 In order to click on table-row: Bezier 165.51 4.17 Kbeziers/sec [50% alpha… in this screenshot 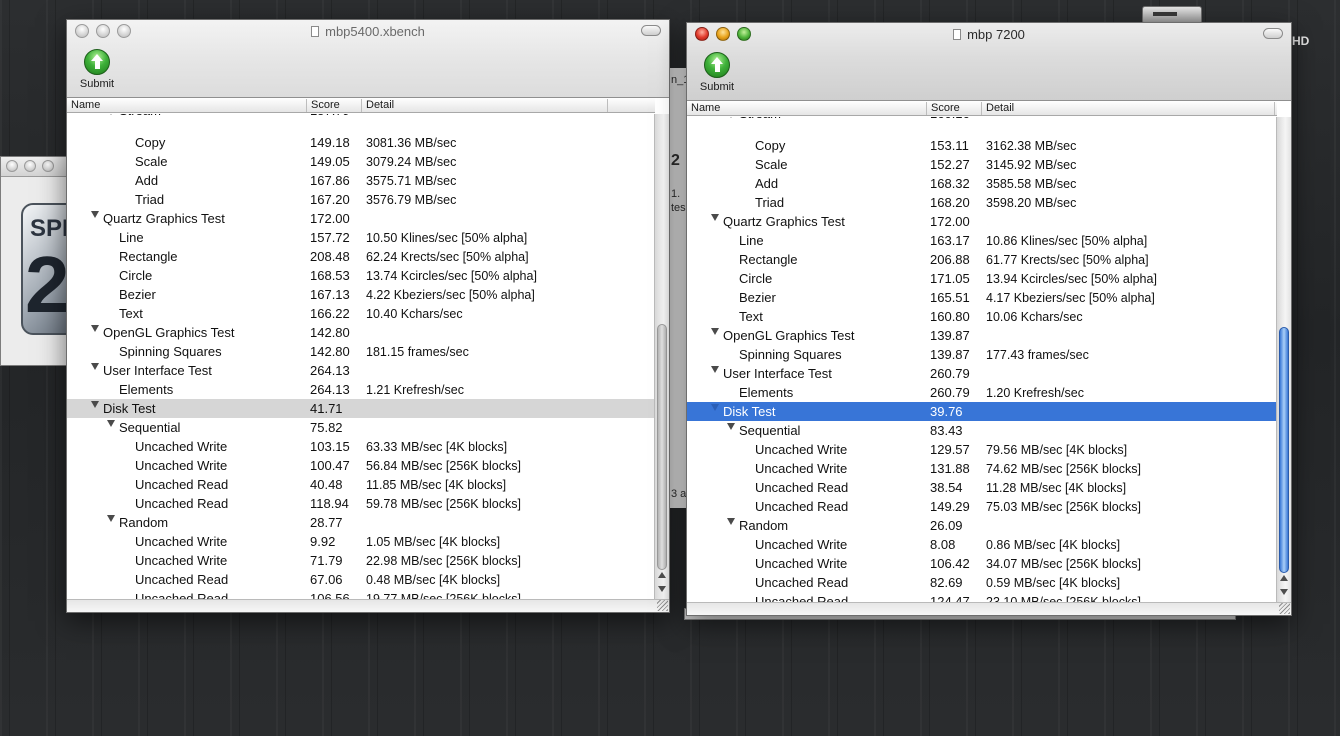, I will do `click(982, 297)`.